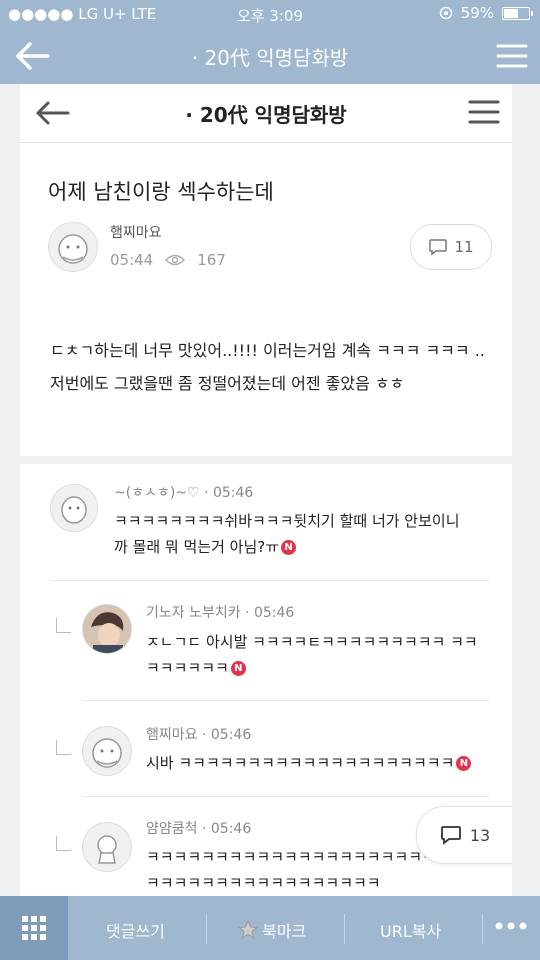 Image resolution: width=540 pixels, height=960 pixels. I want to click on comment-author-line: ~(ㅎㅅㅎ)~♡ · 05:46, so click(184, 493).